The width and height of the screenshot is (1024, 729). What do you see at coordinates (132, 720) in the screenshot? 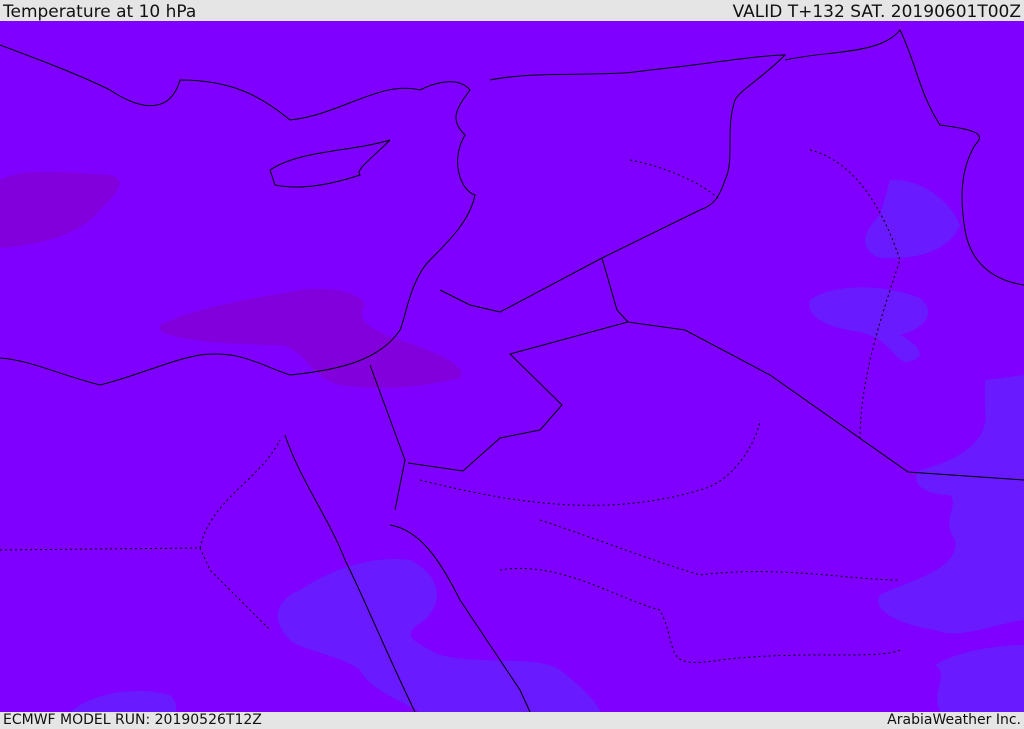
I see `model-run: ECMWF MODEL RUN: 20190526T12Z` at bounding box center [132, 720].